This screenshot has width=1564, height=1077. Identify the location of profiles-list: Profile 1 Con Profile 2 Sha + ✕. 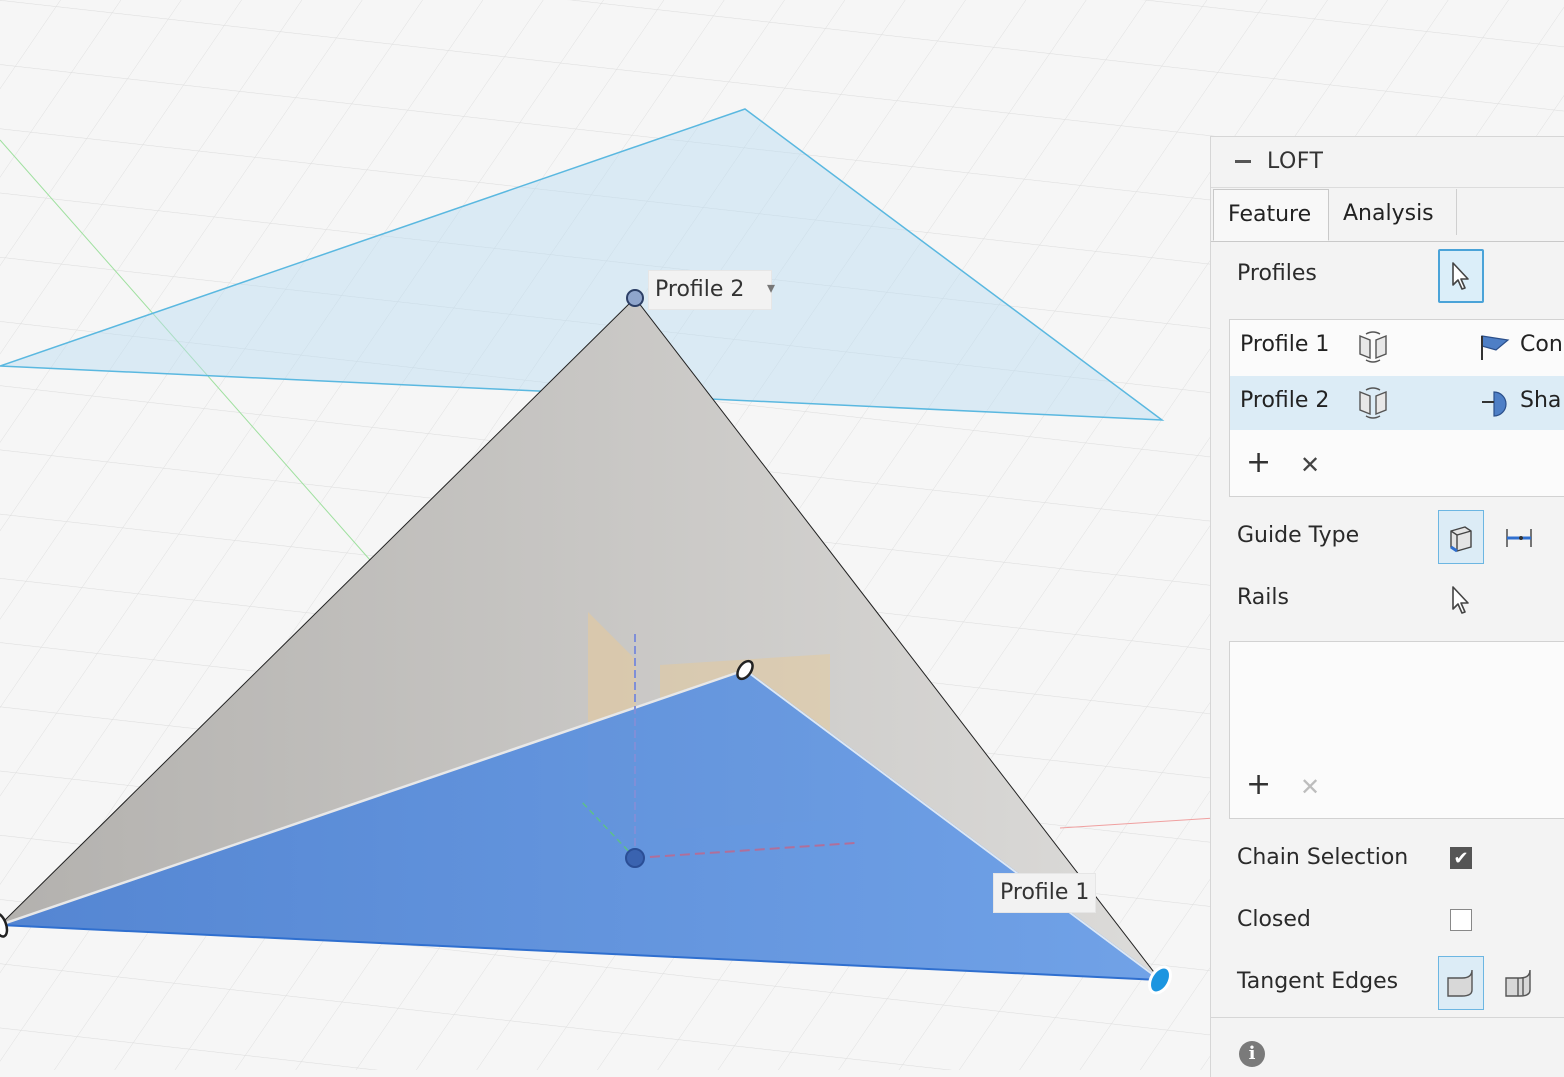
(1396, 408).